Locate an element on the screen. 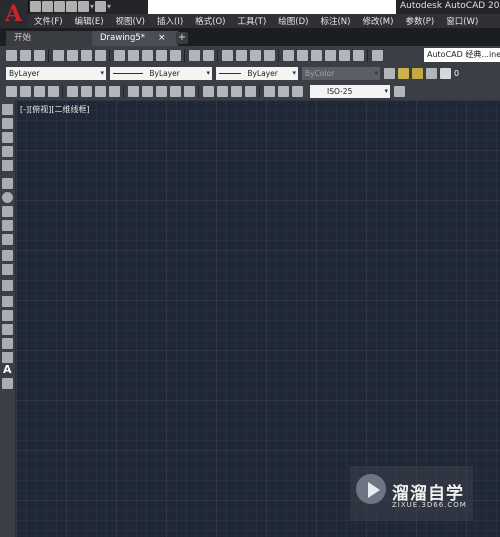  new-file-icon is located at coordinates (35, 6).